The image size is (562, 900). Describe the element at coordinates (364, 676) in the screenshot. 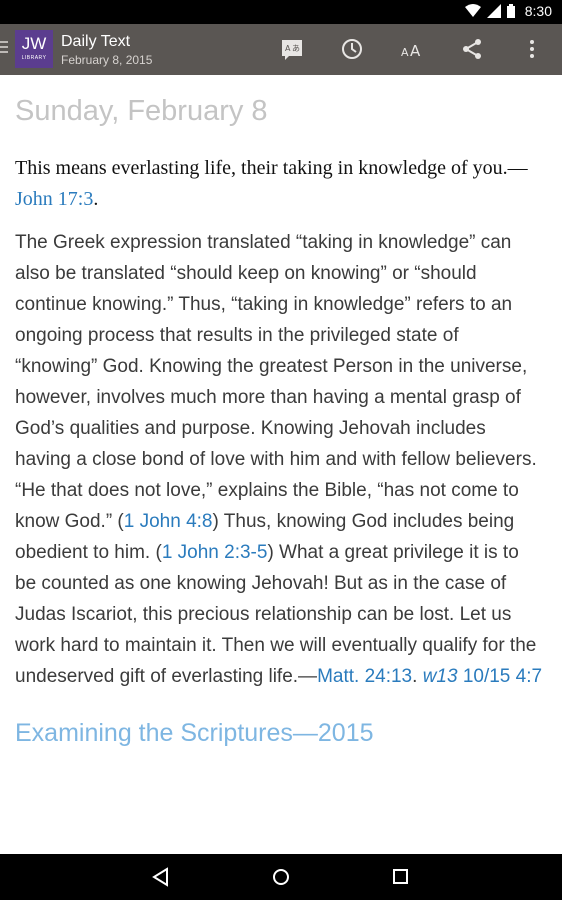

I see `scripture-link: Matt. 24:13` at that location.